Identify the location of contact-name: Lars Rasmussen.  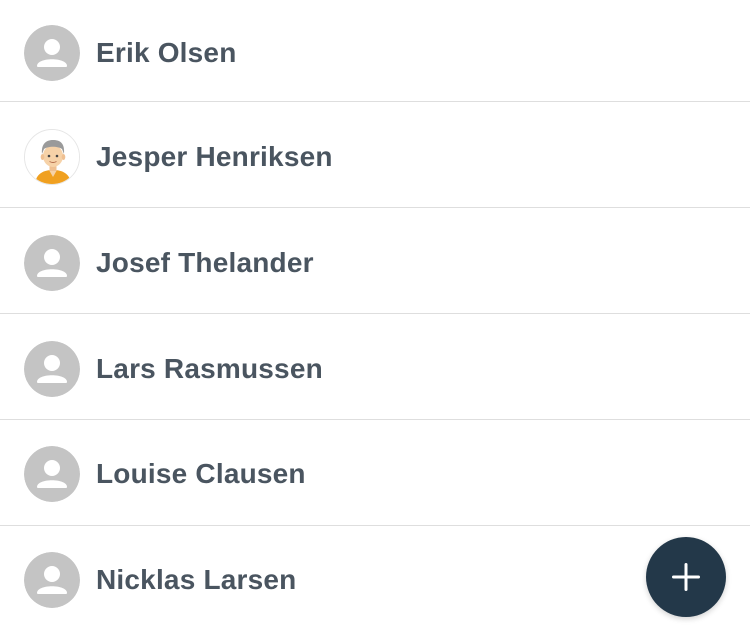
(209, 368).